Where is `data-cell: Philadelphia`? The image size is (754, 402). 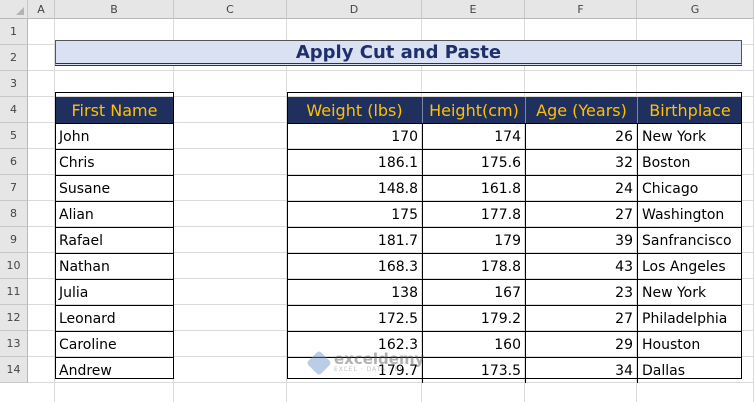 data-cell: Philadelphia is located at coordinates (689, 318).